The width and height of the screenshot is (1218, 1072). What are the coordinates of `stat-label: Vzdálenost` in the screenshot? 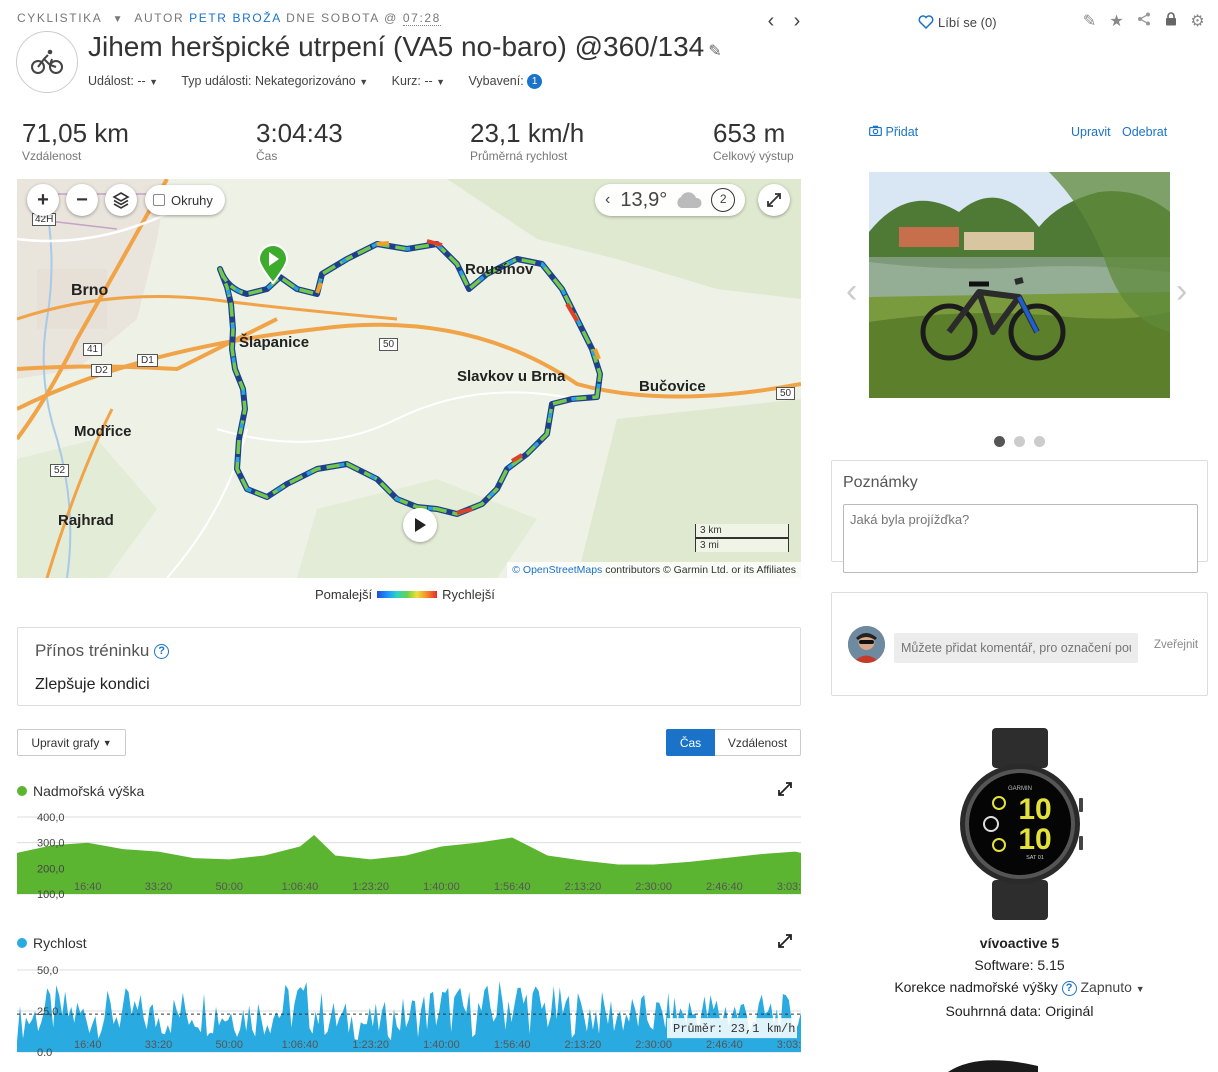 It's located at (52, 156).